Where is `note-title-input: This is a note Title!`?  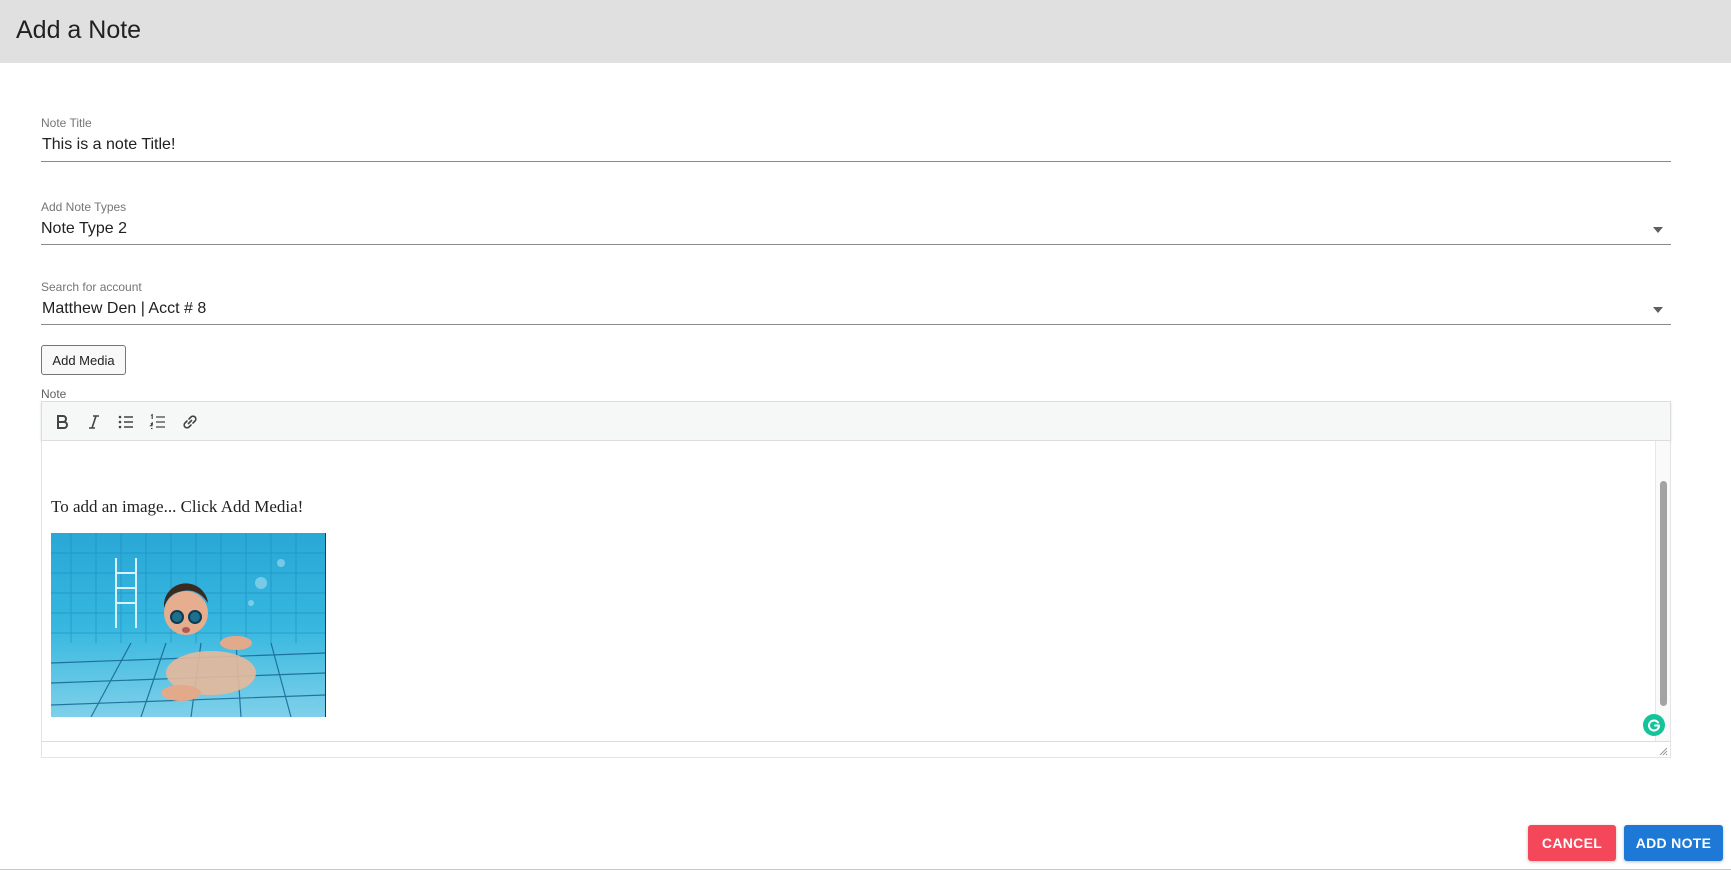
note-title-input: This is a note Title! is located at coordinates (108, 145).